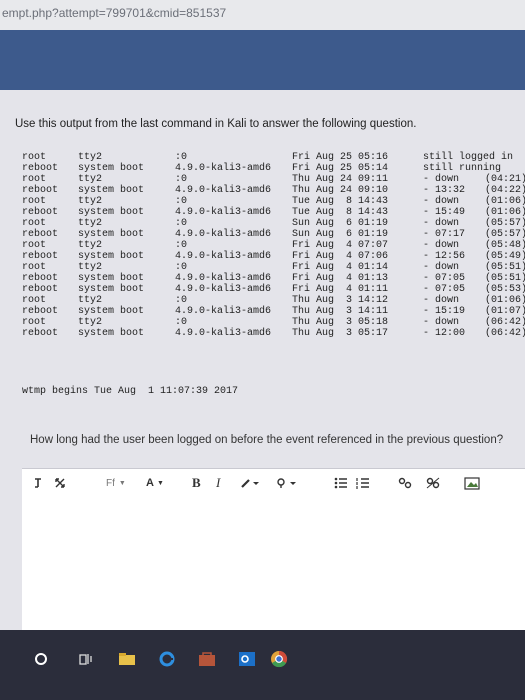  I want to click on terminal-row: root tty2:0 Fri Aug 4 07:07 - down (05:48), so click(273, 245).